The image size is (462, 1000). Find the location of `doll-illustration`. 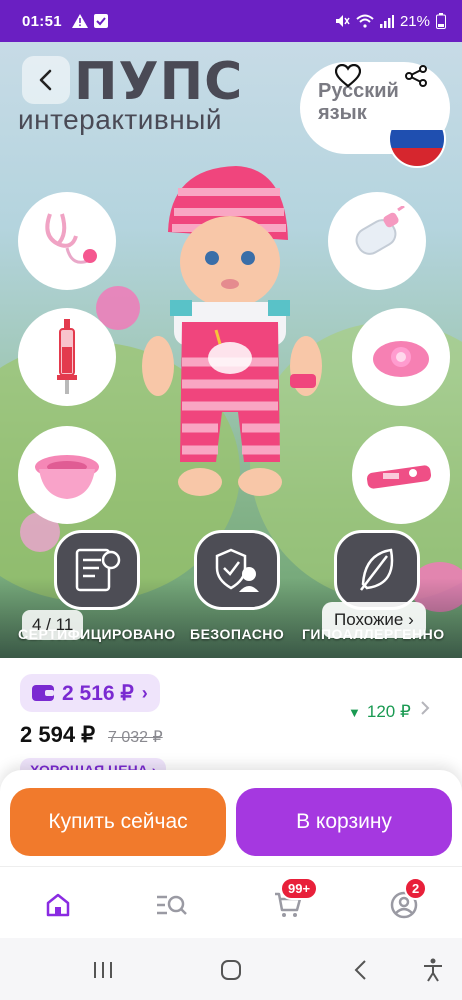

doll-illustration is located at coordinates (232, 331).